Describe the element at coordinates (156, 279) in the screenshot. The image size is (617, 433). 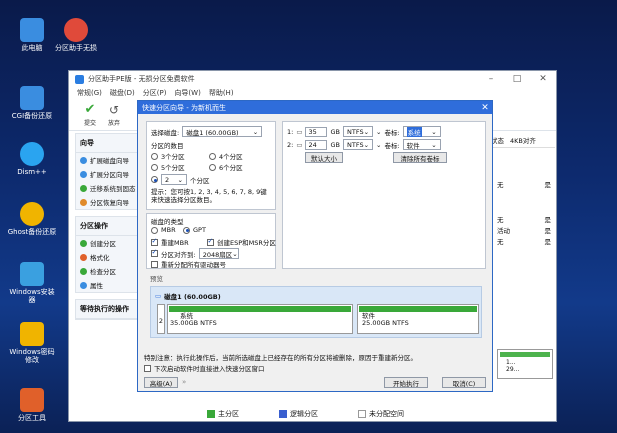
I see `preview-label: 预览` at that location.